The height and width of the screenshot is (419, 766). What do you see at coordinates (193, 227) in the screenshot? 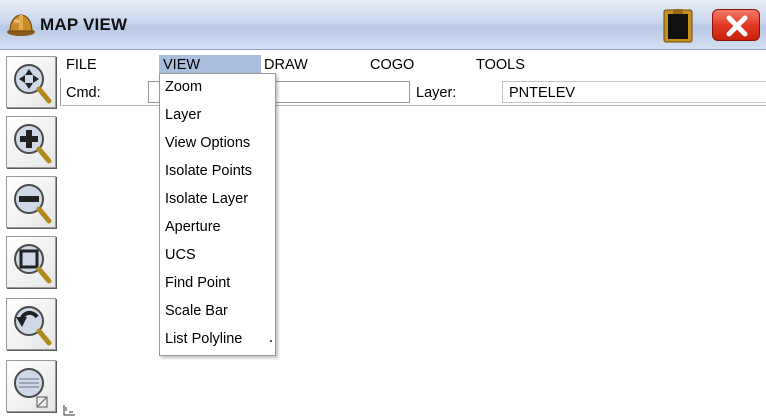
I see `view-menu-item-aperture: Aperture` at bounding box center [193, 227].